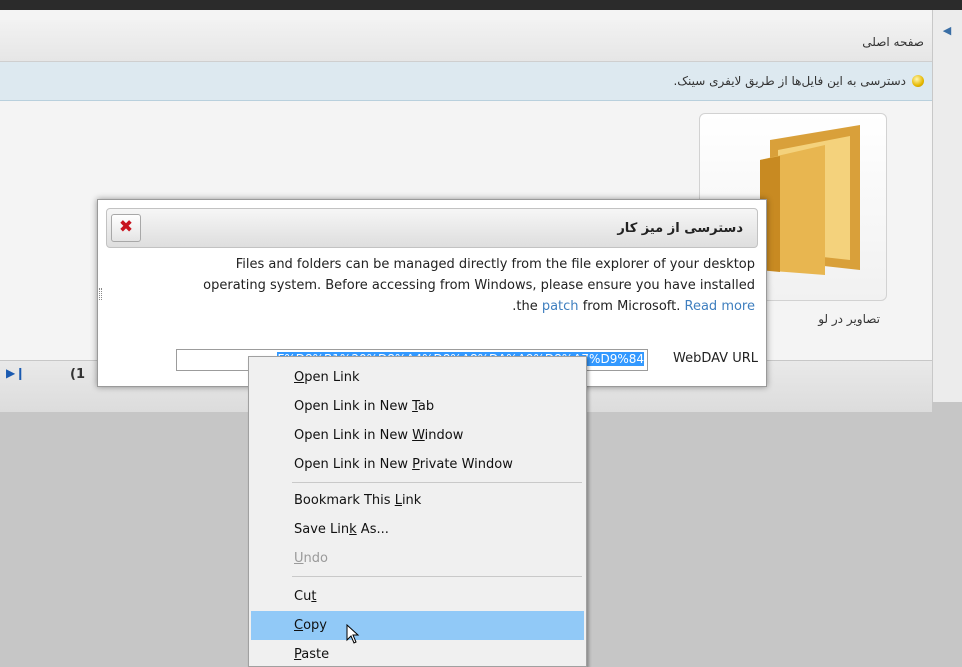  Describe the element at coordinates (77, 374) in the screenshot. I see `page-count: (1` at that location.